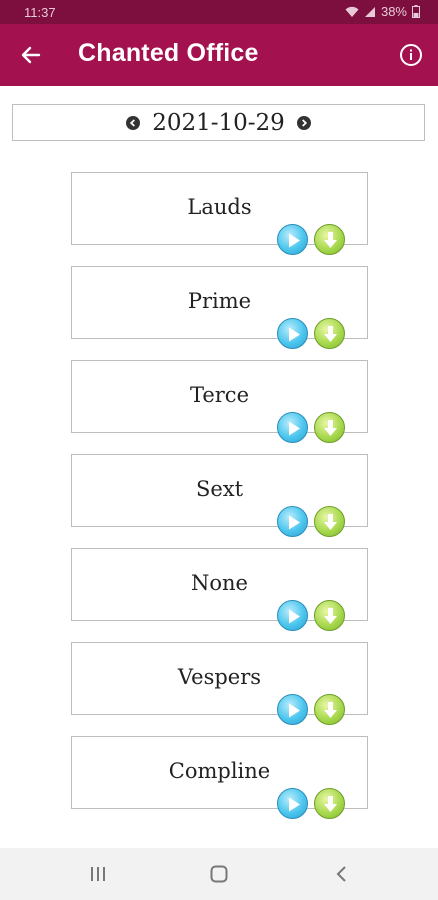  Describe the element at coordinates (219, 489) in the screenshot. I see `hour-name: Sext` at that location.